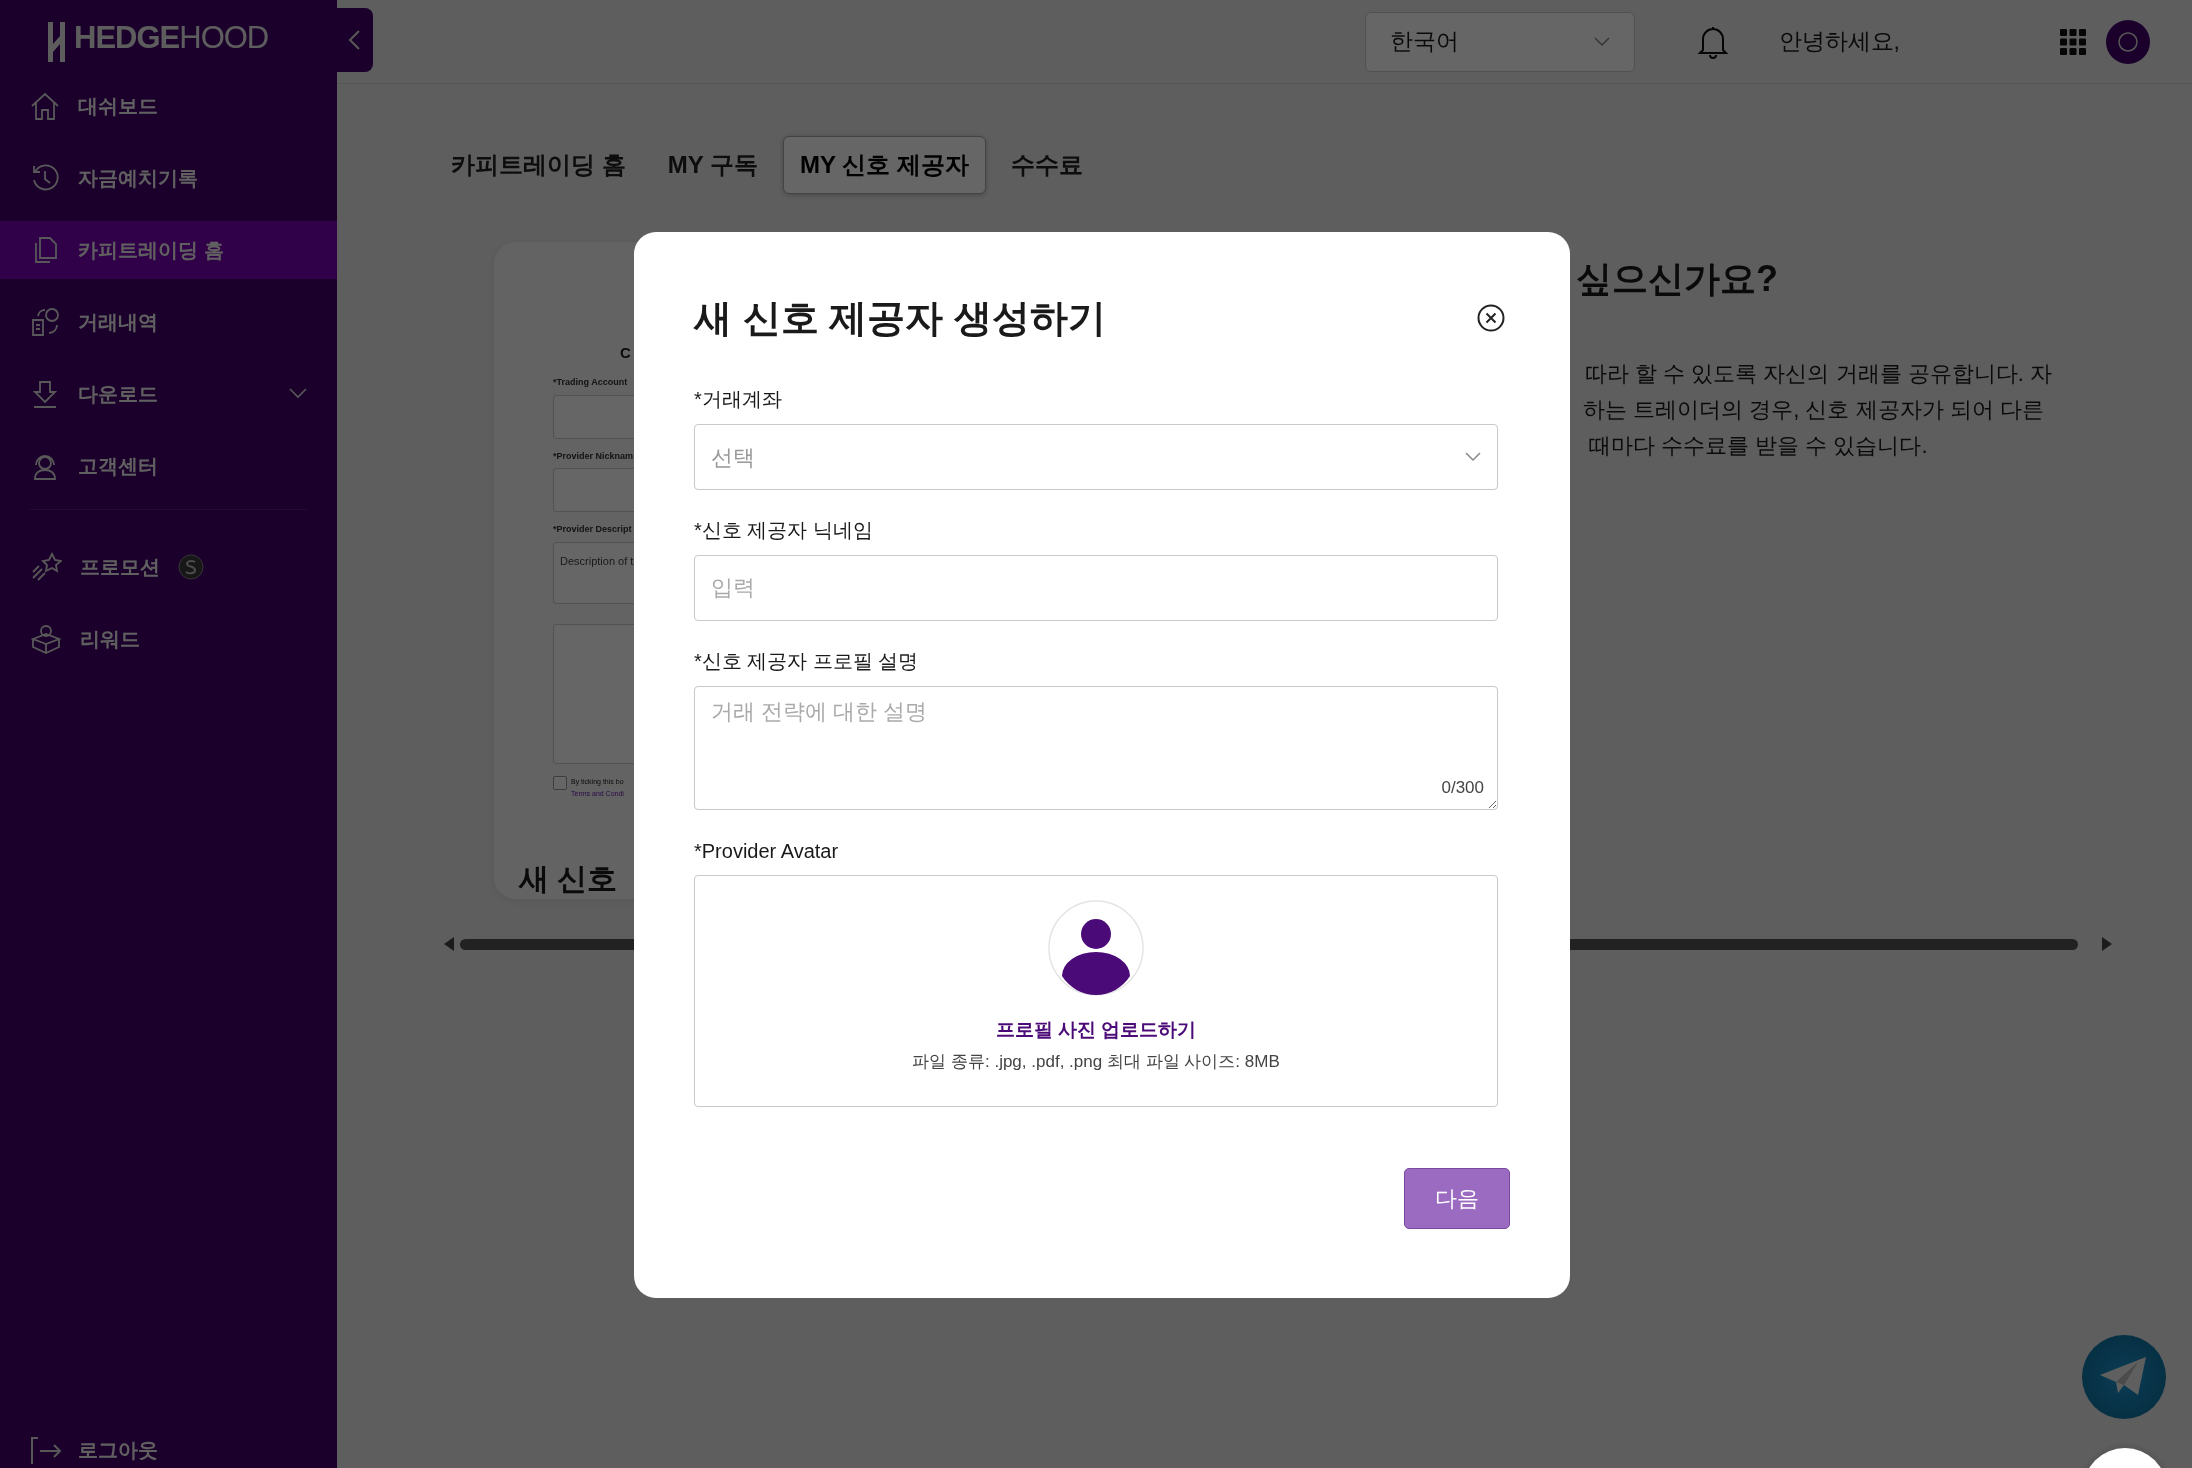 This screenshot has width=2192, height=1468. What do you see at coordinates (900, 318) in the screenshot?
I see `modal-title: 새 신호 제공자 생성하기` at bounding box center [900, 318].